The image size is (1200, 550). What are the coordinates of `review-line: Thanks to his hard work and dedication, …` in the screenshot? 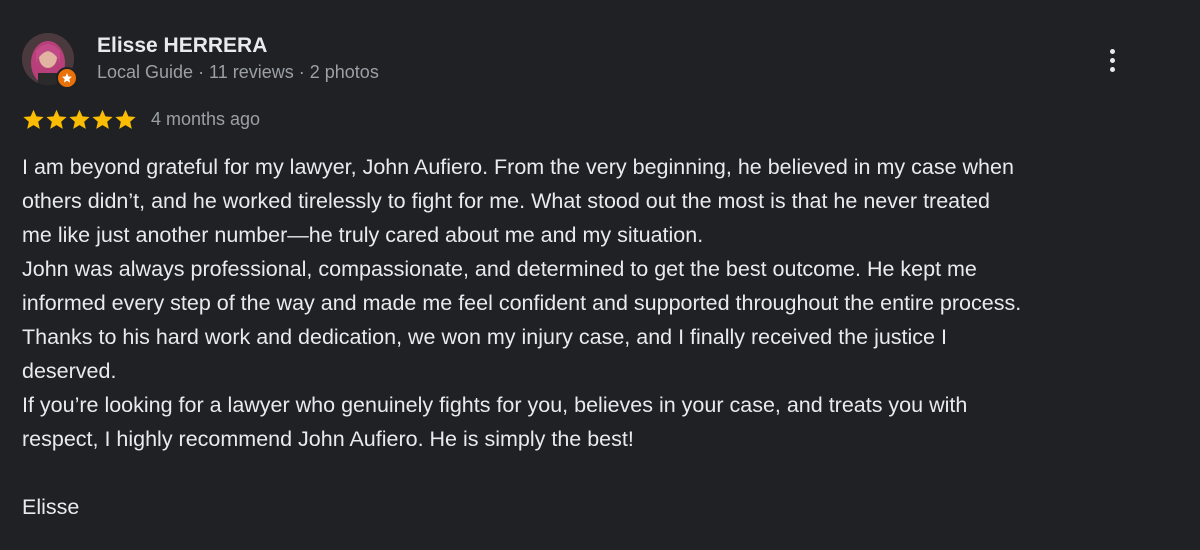 It's located at (484, 337).